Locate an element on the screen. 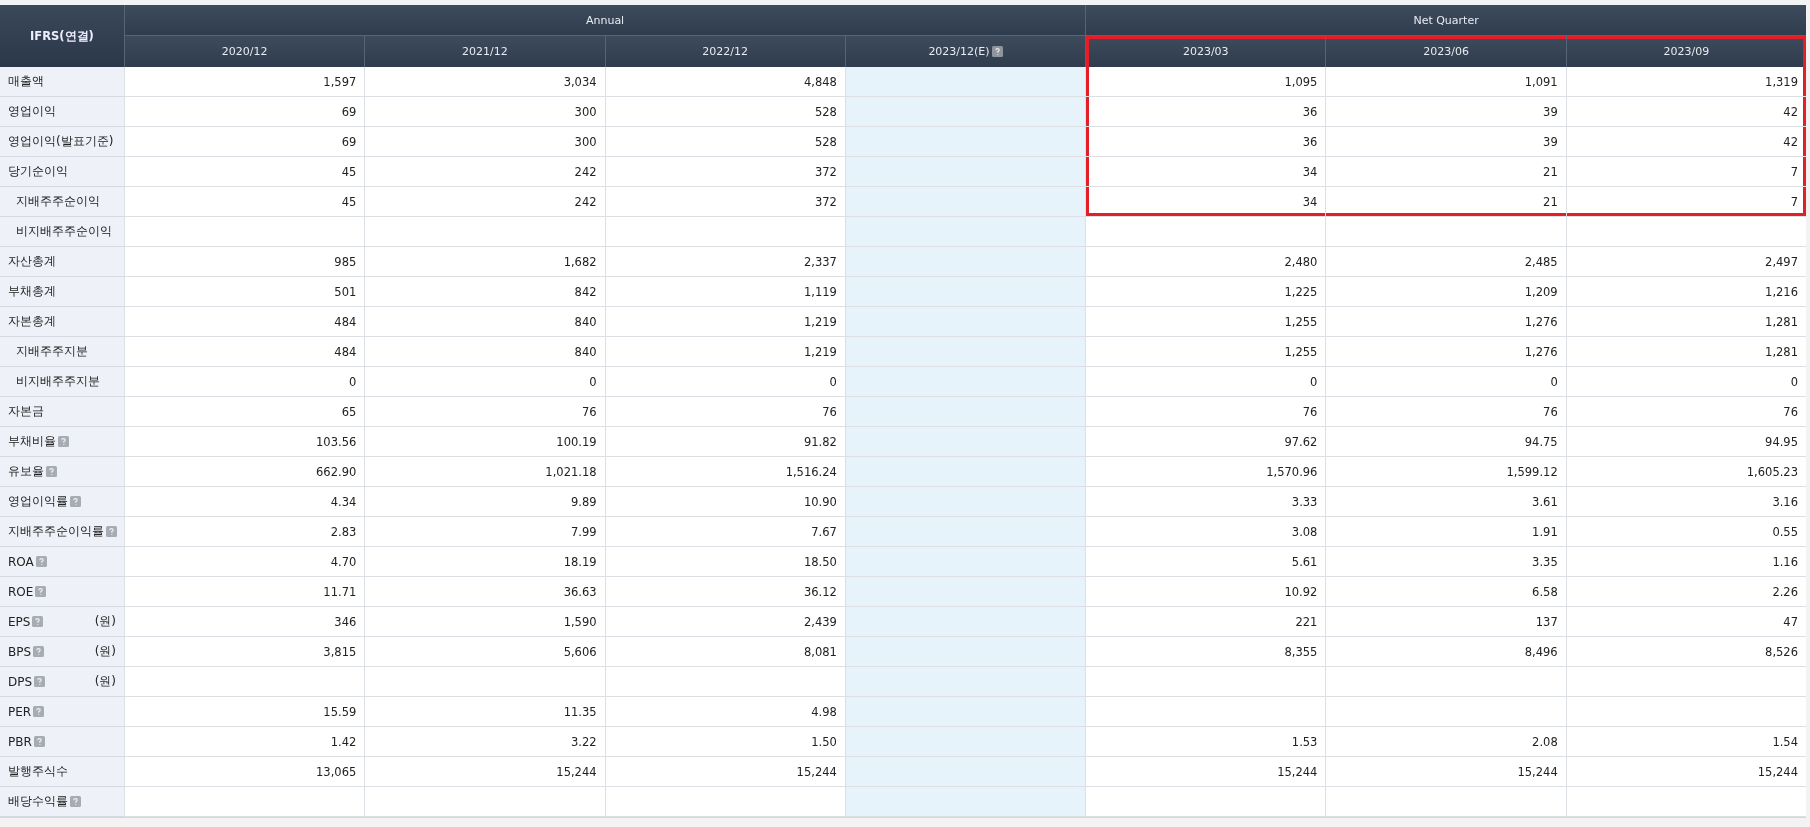 Image resolution: width=1810 pixels, height=827 pixels. table-cell: 2,497 is located at coordinates (1685, 262).